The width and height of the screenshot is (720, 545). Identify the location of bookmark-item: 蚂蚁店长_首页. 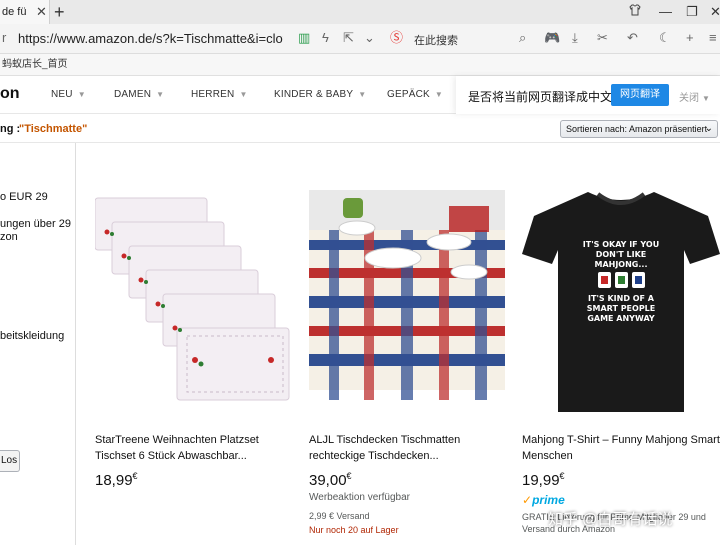
(35, 65).